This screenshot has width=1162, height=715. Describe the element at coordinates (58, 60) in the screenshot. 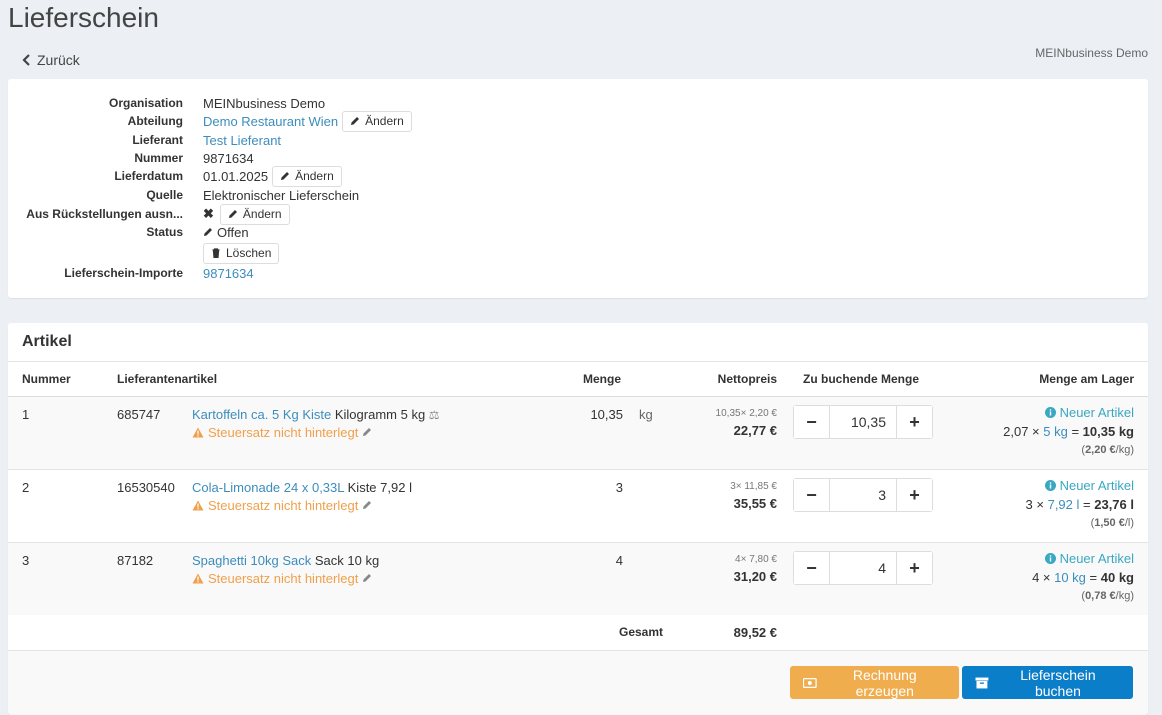

I see `back-label: Zurück` at that location.